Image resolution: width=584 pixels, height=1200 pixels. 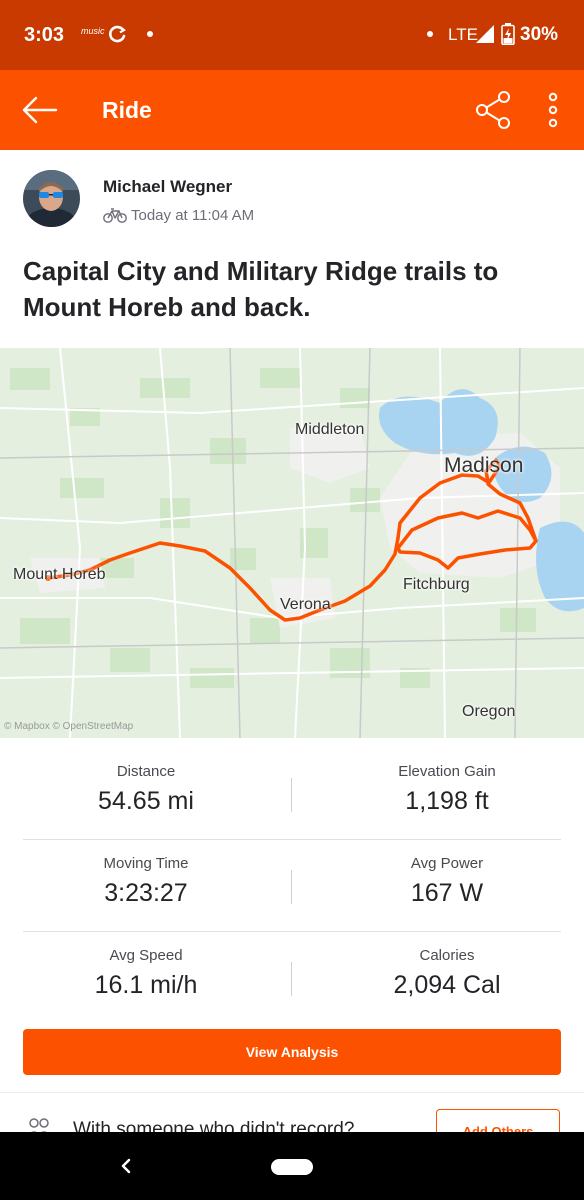 What do you see at coordinates (68, 726) in the screenshot?
I see `map-attribution: © Mapbox © OpenStreetMap` at bounding box center [68, 726].